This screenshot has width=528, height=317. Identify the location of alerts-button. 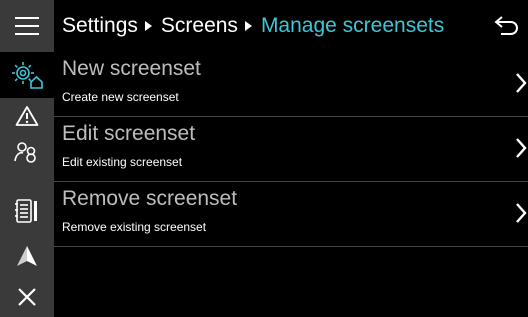
(27, 116).